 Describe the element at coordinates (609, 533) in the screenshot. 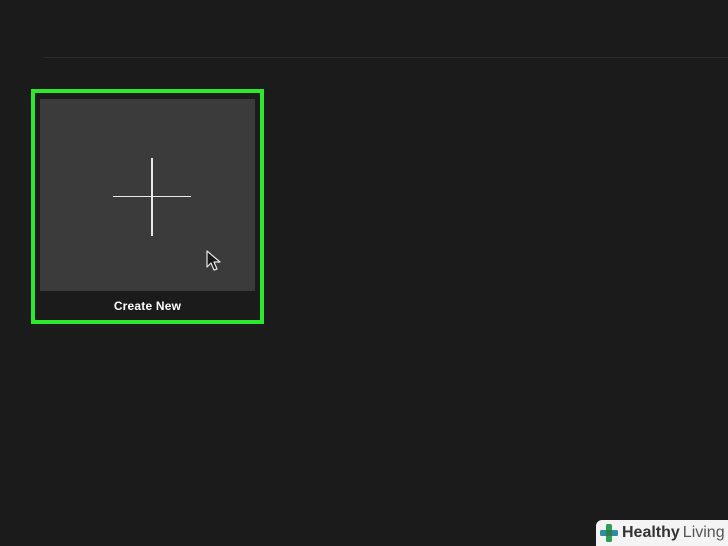

I see `healthy-living-cross-icon` at that location.